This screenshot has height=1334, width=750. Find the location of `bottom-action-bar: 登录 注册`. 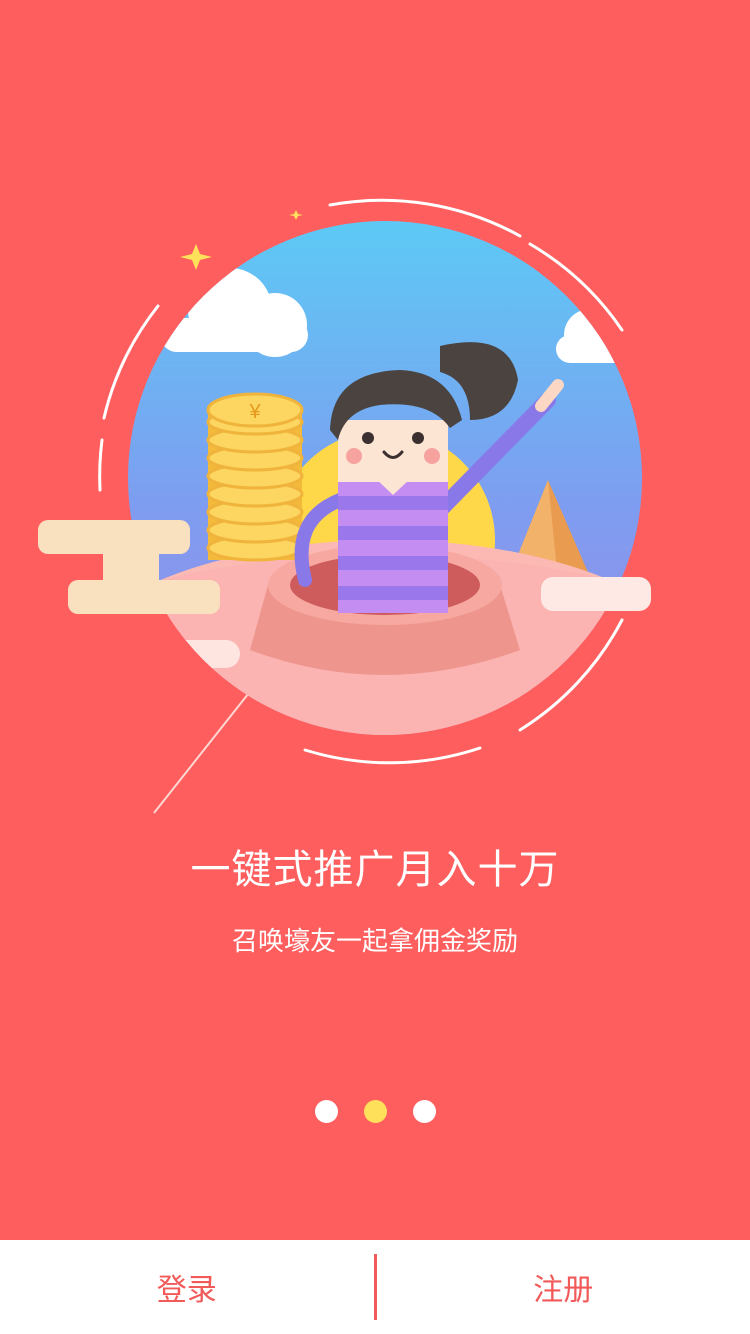

bottom-action-bar: 登录 注册 is located at coordinates (375, 1287).